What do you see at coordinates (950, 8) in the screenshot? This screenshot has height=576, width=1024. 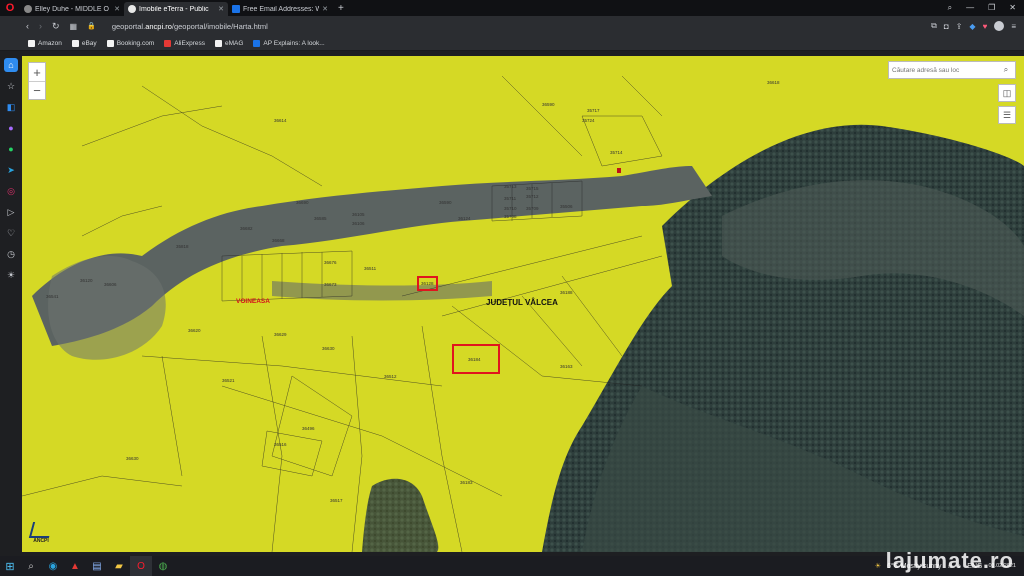 I see `search-tabs-icon: ⌕` at bounding box center [950, 8].